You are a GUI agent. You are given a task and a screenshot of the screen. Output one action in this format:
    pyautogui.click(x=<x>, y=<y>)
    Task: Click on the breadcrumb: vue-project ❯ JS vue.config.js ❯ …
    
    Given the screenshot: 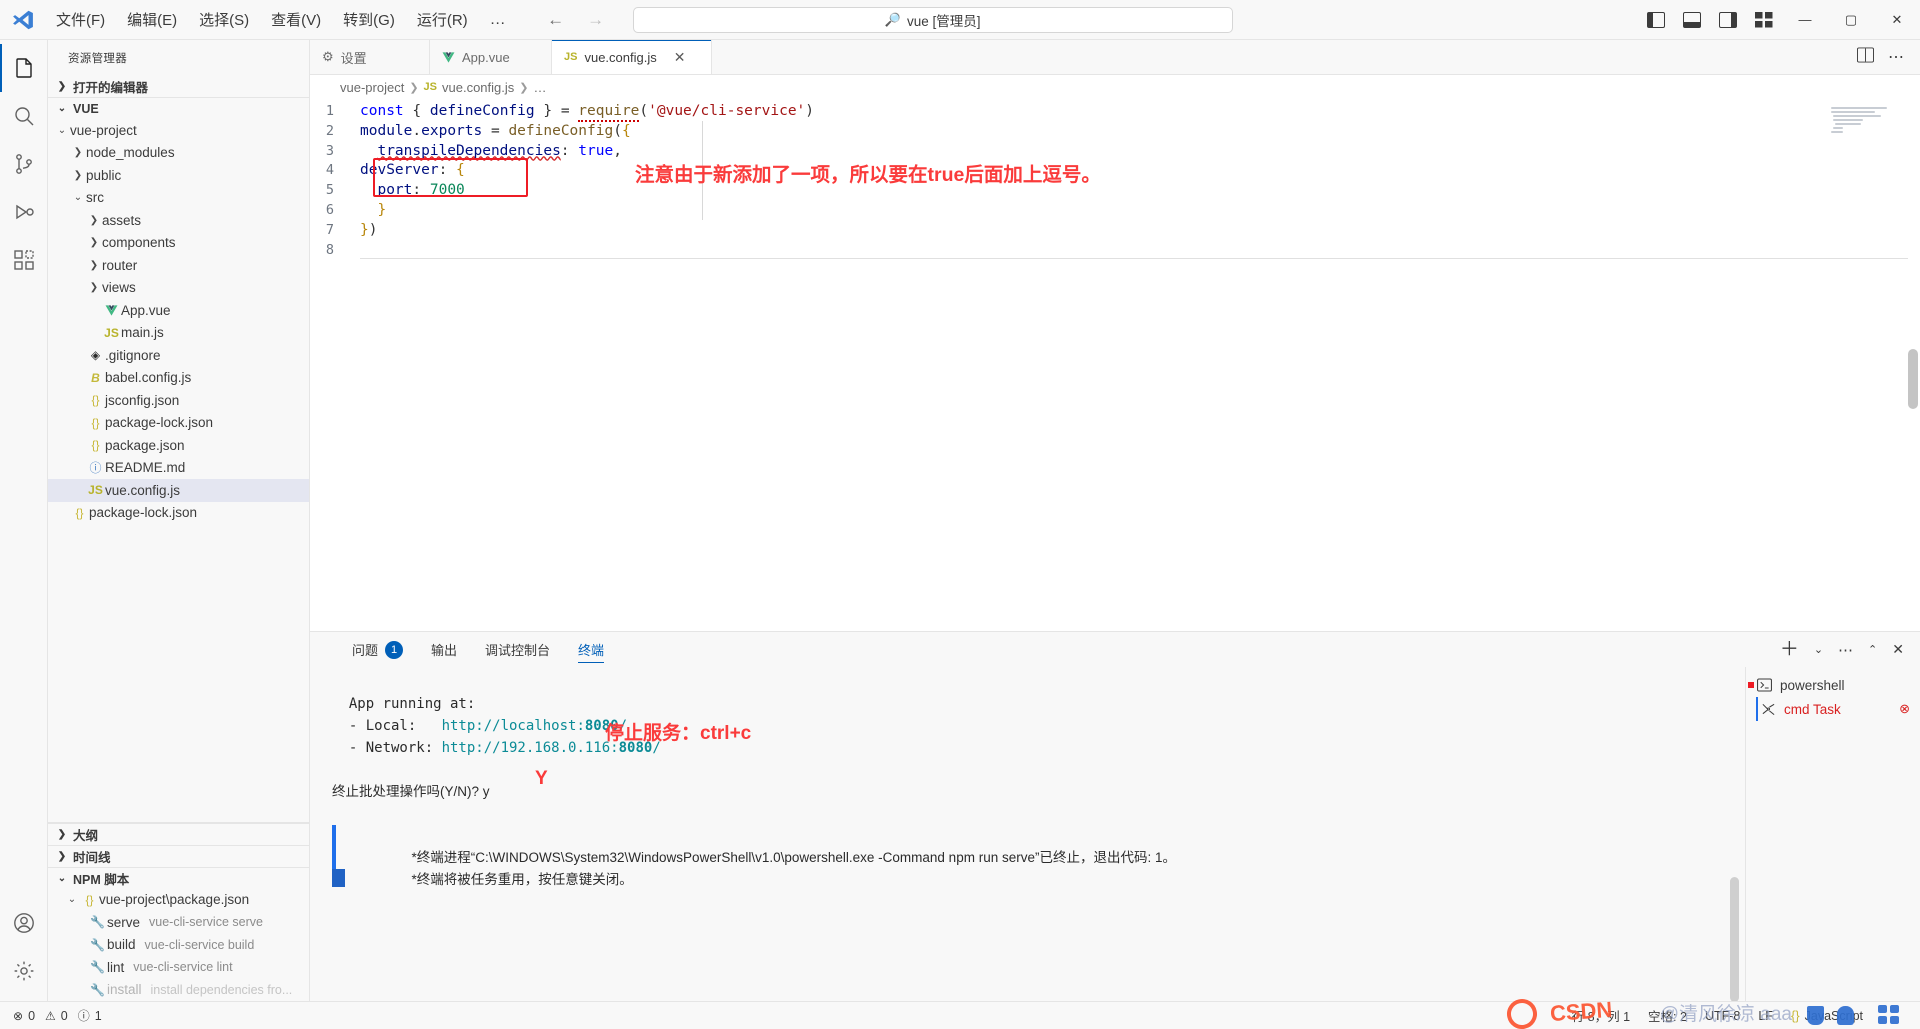 What is the action you would take?
    pyautogui.click(x=1115, y=87)
    